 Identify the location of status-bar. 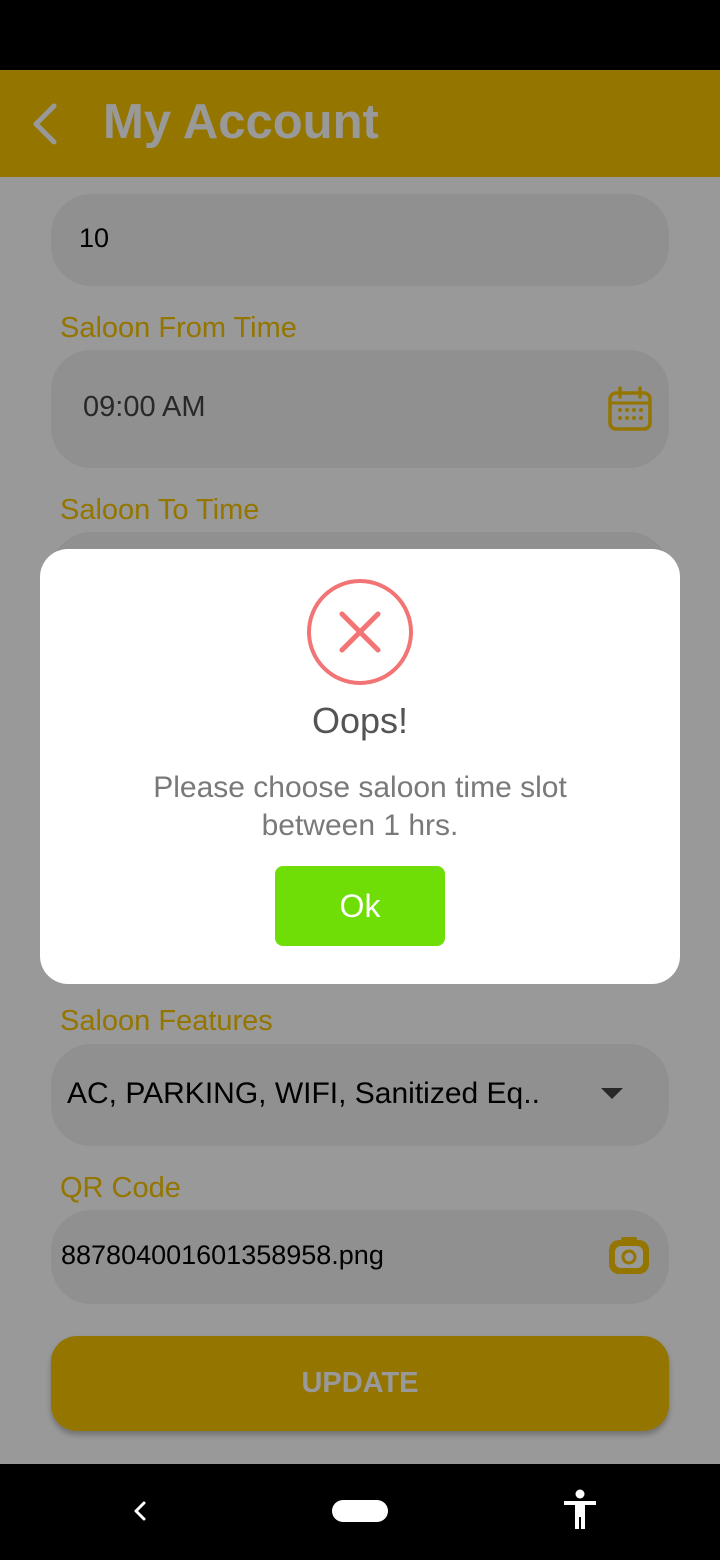
(360, 35).